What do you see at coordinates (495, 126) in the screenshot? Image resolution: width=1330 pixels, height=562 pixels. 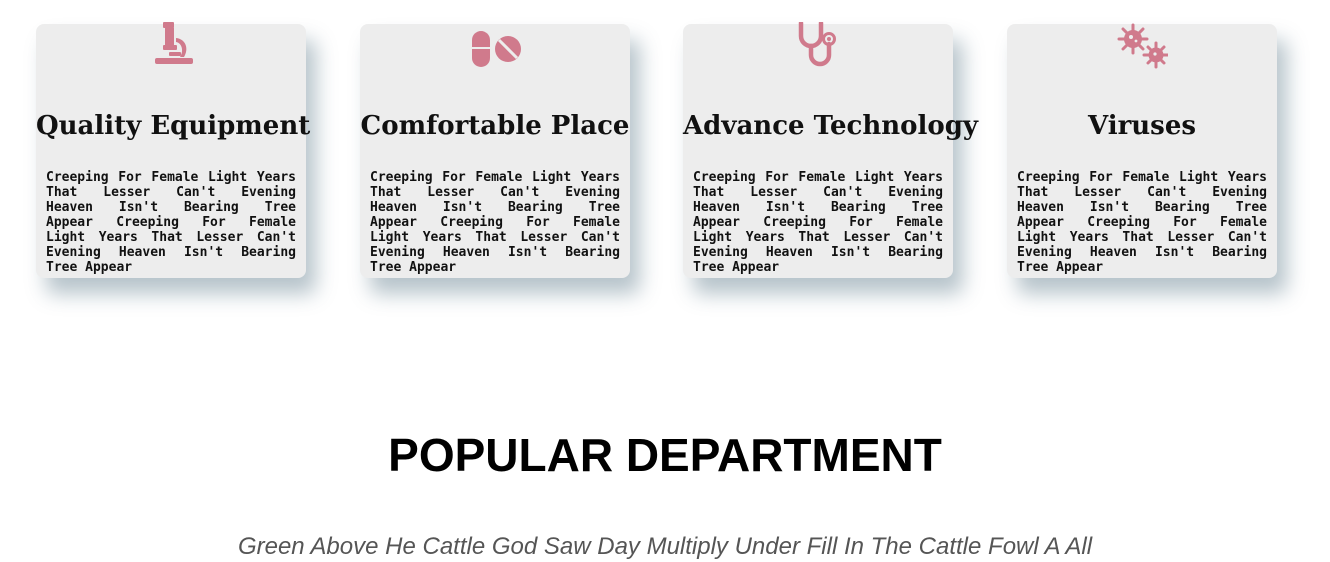 I see `feature-title: Comfortable Place` at bounding box center [495, 126].